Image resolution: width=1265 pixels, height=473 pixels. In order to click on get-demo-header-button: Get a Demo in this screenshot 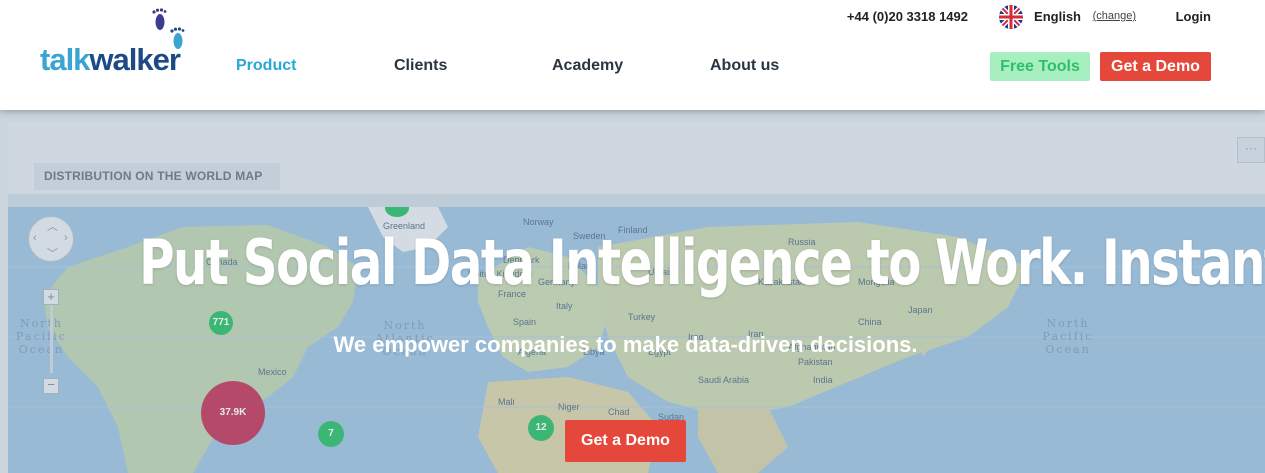, I will do `click(1155, 66)`.